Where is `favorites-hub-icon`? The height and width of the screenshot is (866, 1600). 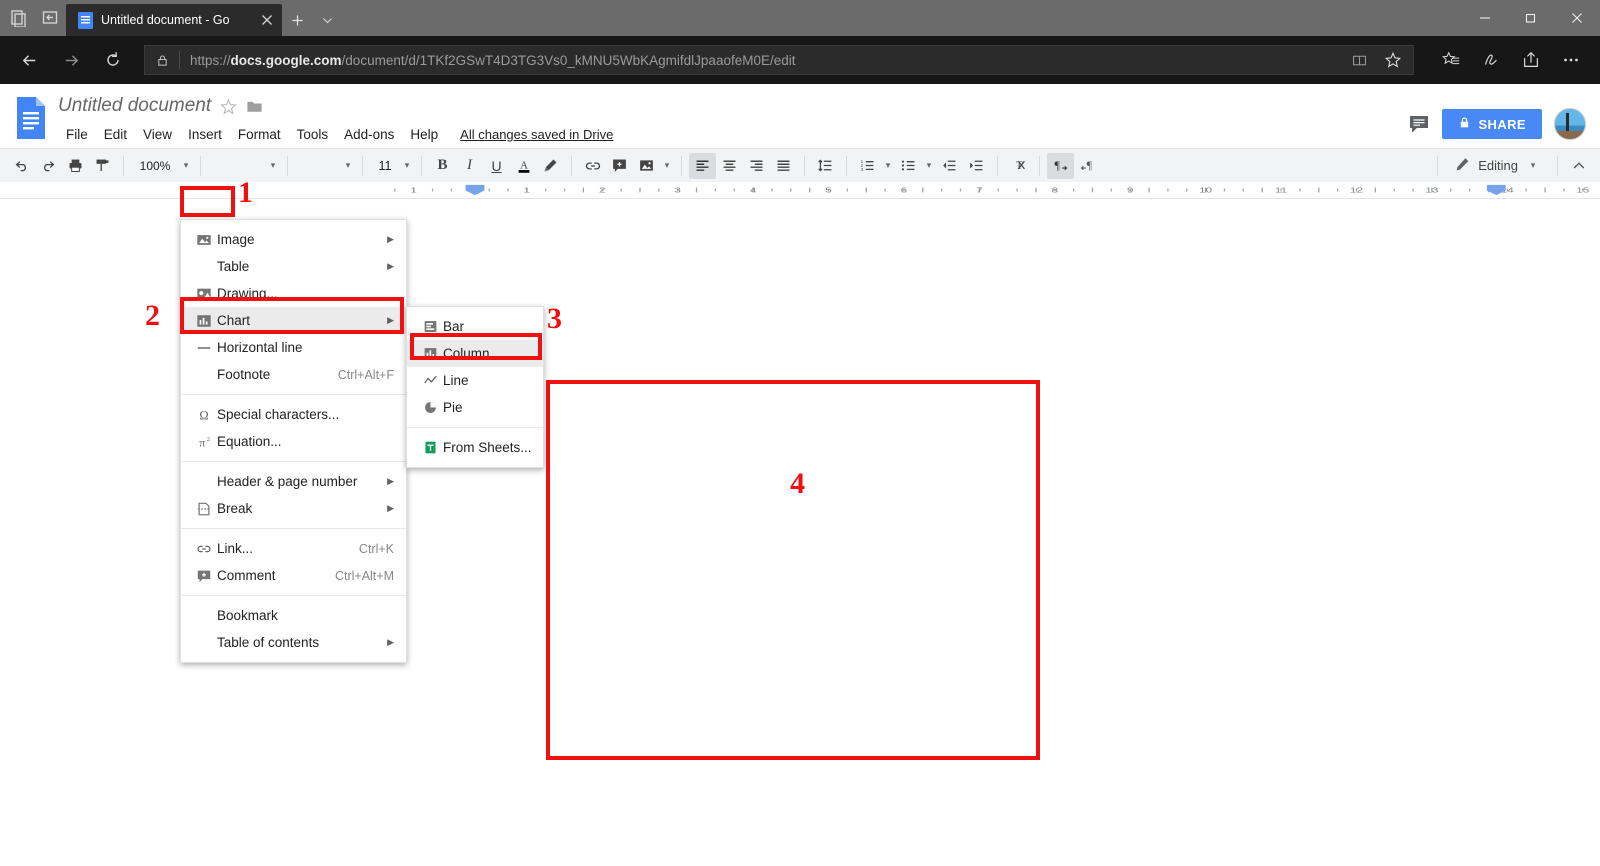
favorites-hub-icon is located at coordinates (1451, 60).